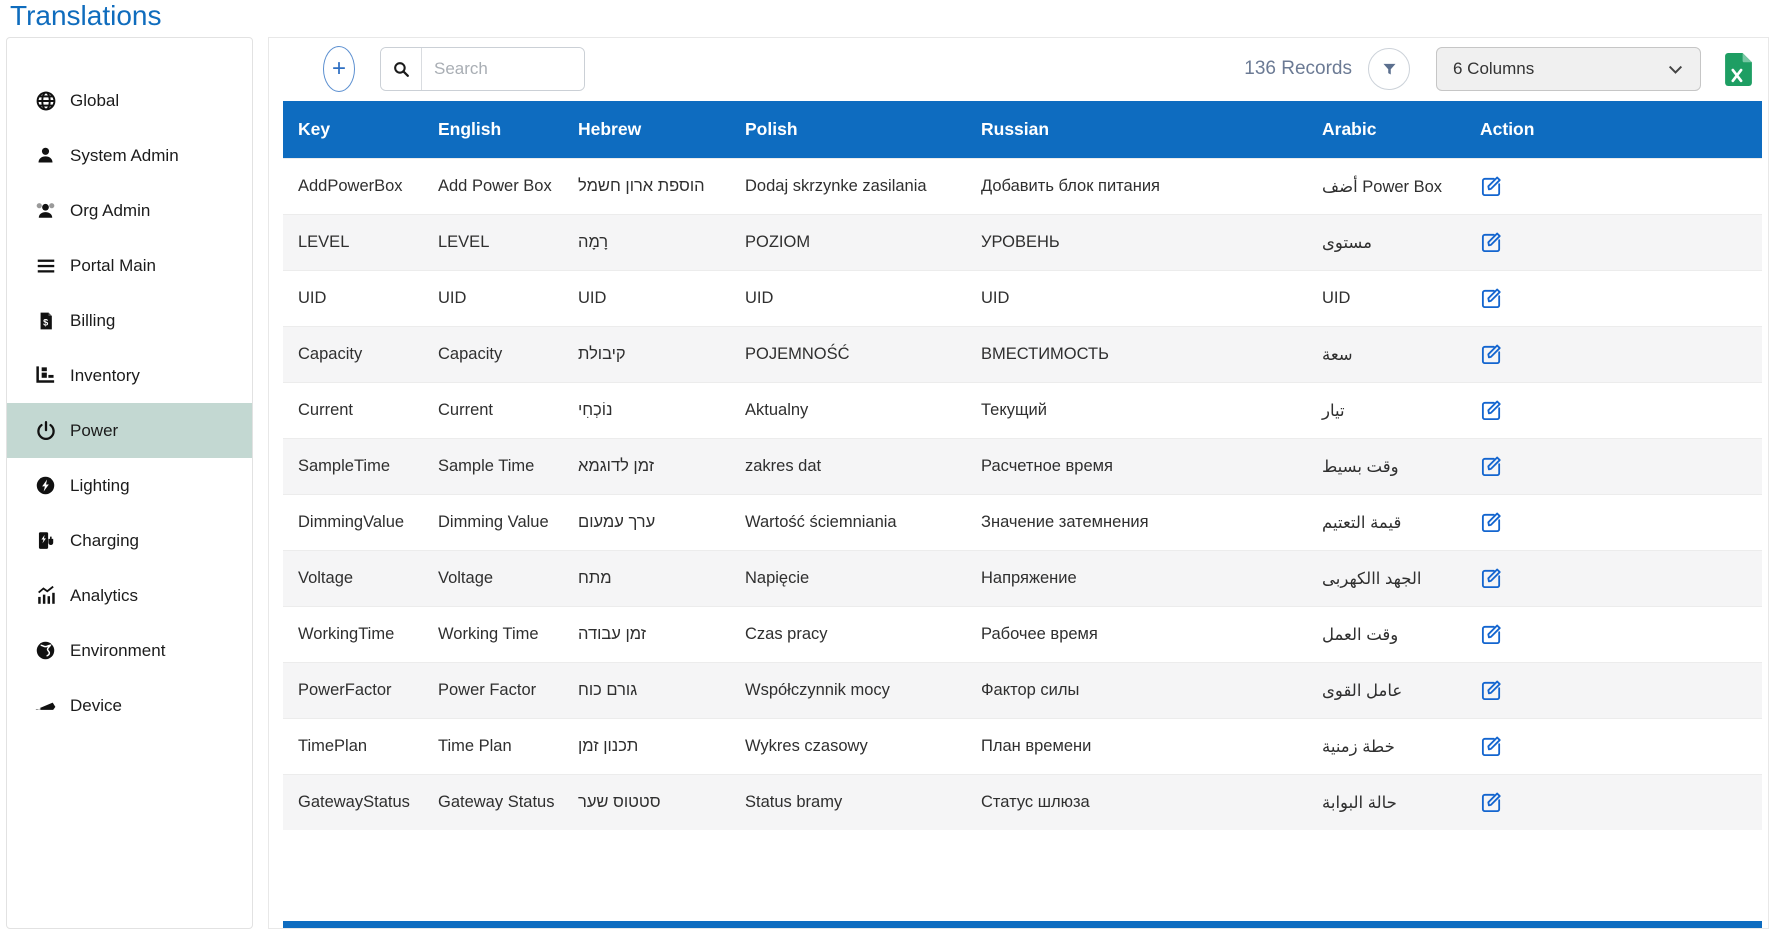 The image size is (1769, 929). Describe the element at coordinates (646, 410) in the screenshot. I see `cell-hebrew: נוֹכְחִי` at that location.